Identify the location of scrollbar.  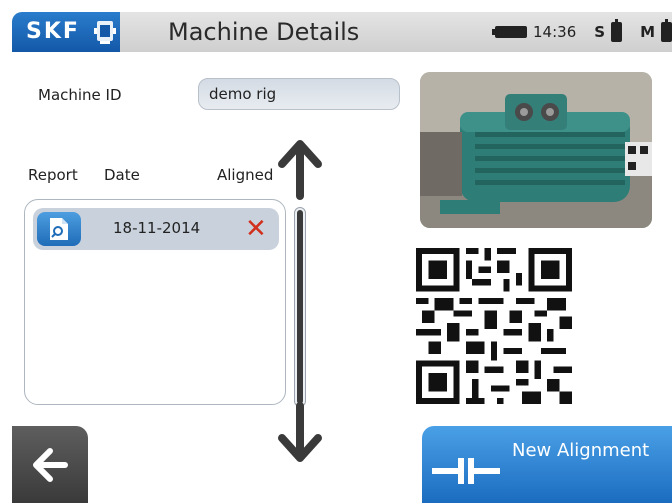
(300, 307).